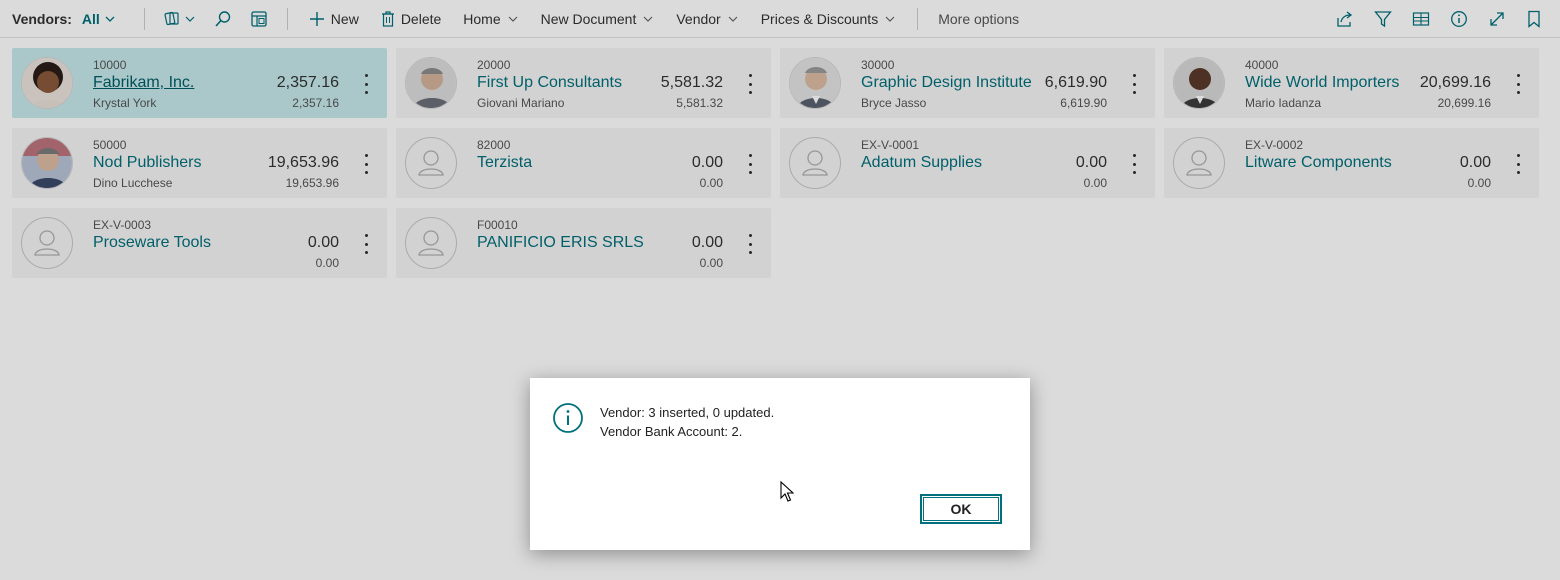 The image size is (1560, 580). What do you see at coordinates (687, 412) in the screenshot?
I see `dialog-message-line: Vendor: 3 inserted, 0 updated.` at bounding box center [687, 412].